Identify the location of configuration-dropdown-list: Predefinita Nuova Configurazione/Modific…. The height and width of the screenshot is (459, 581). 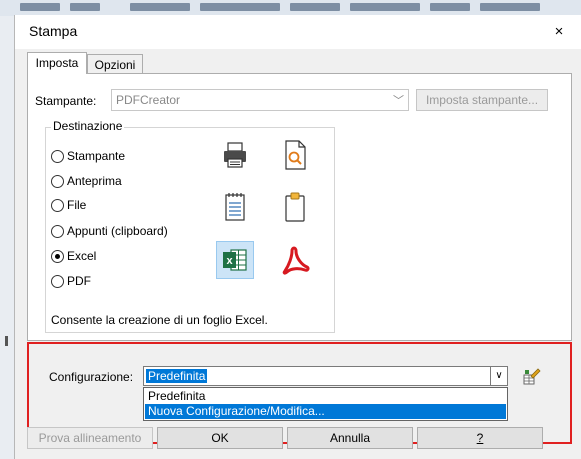
(325, 404).